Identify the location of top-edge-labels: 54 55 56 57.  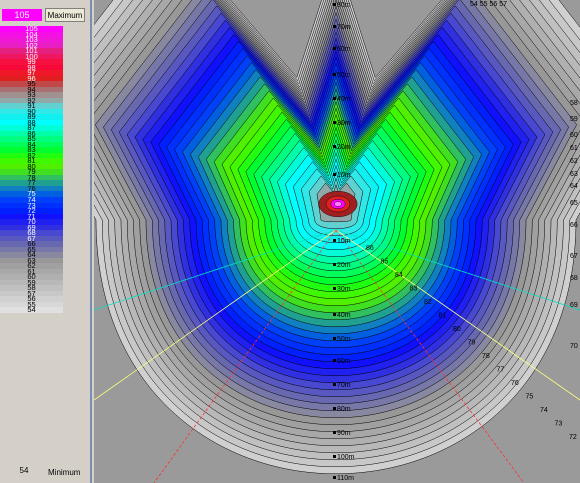
(488, 4).